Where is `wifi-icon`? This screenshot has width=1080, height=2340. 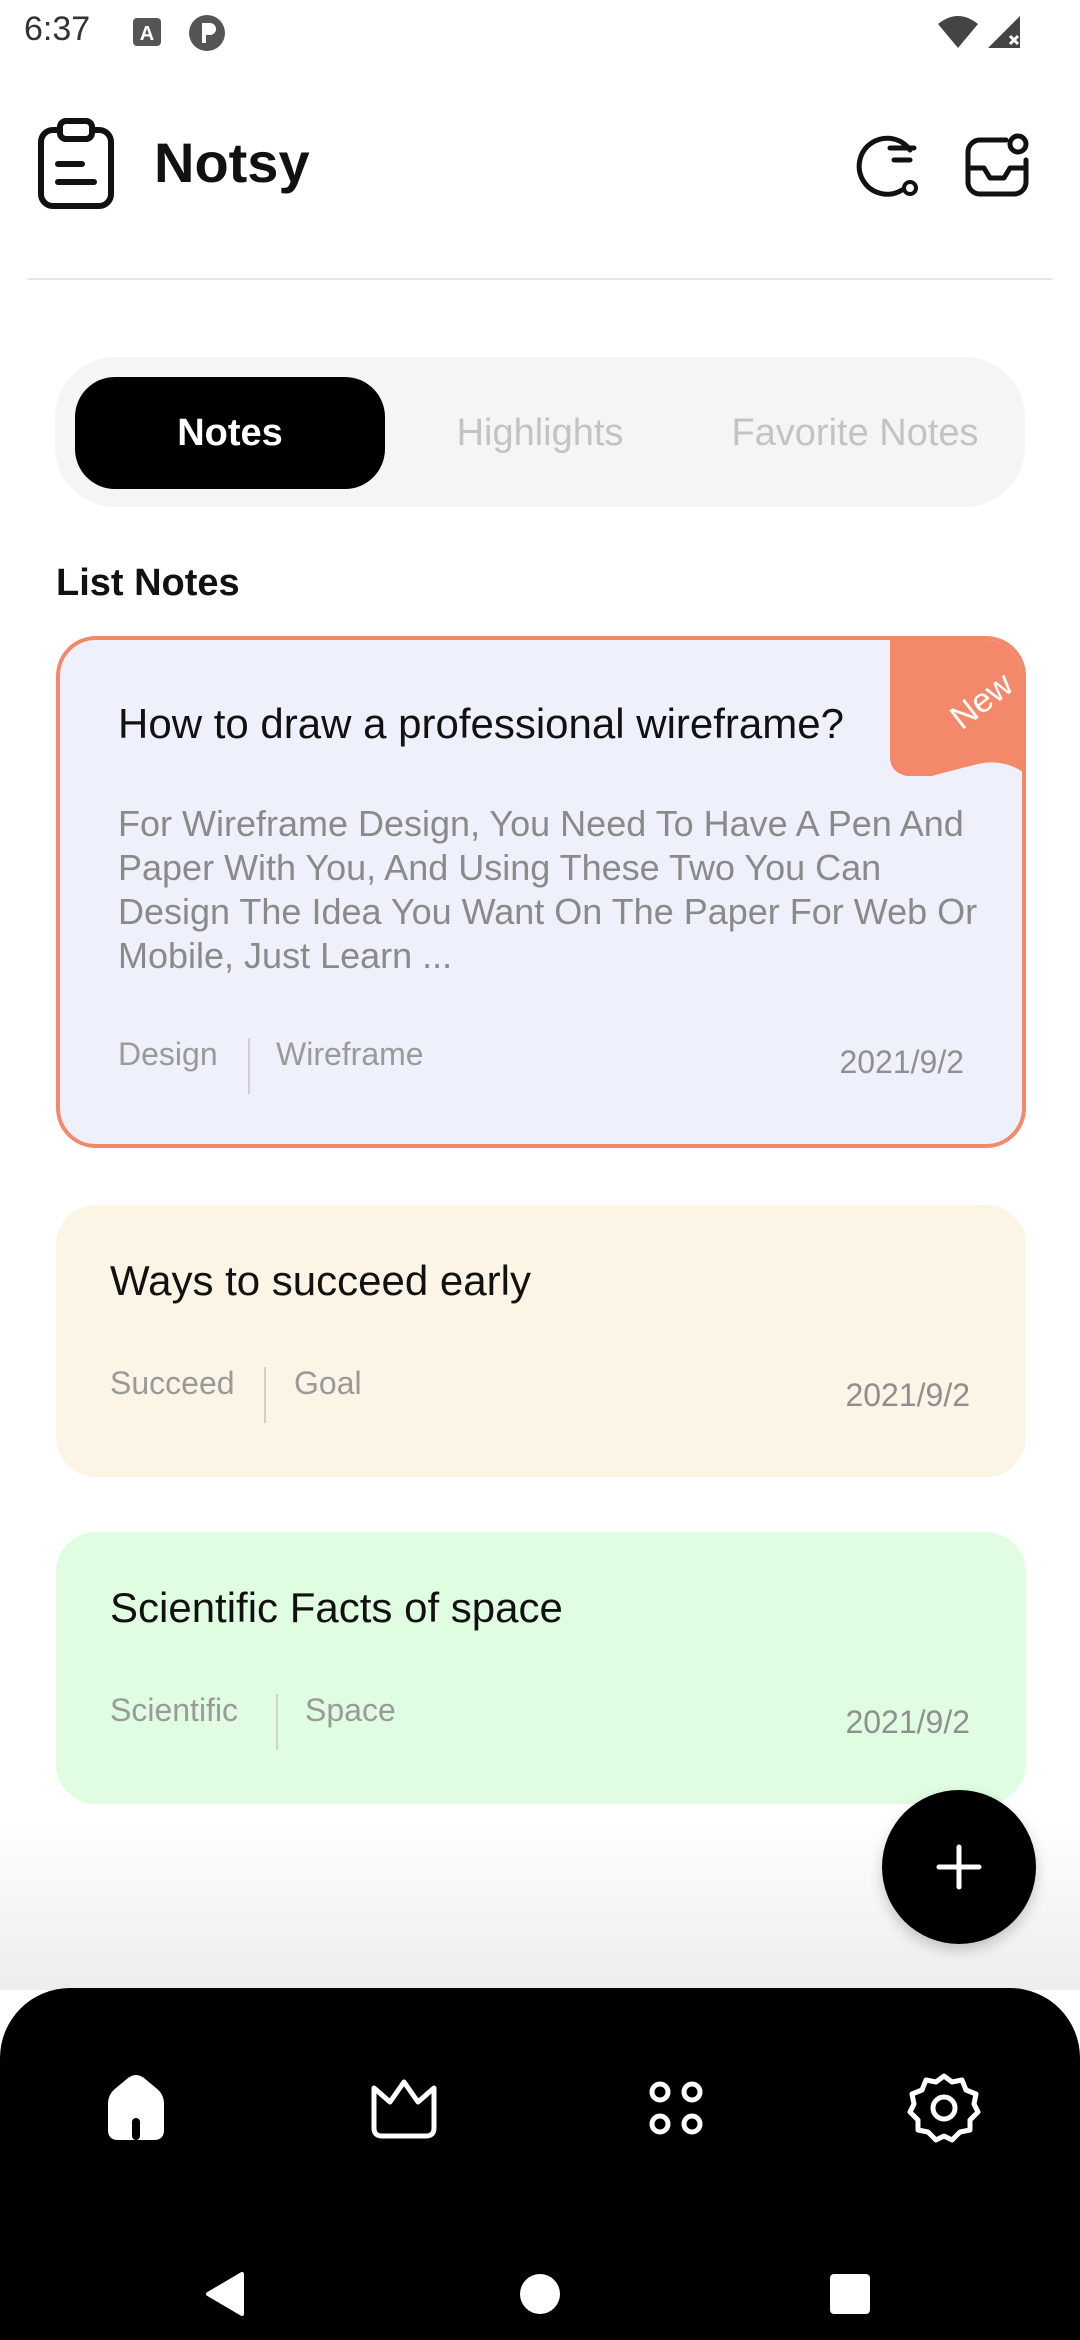
wifi-icon is located at coordinates (958, 32).